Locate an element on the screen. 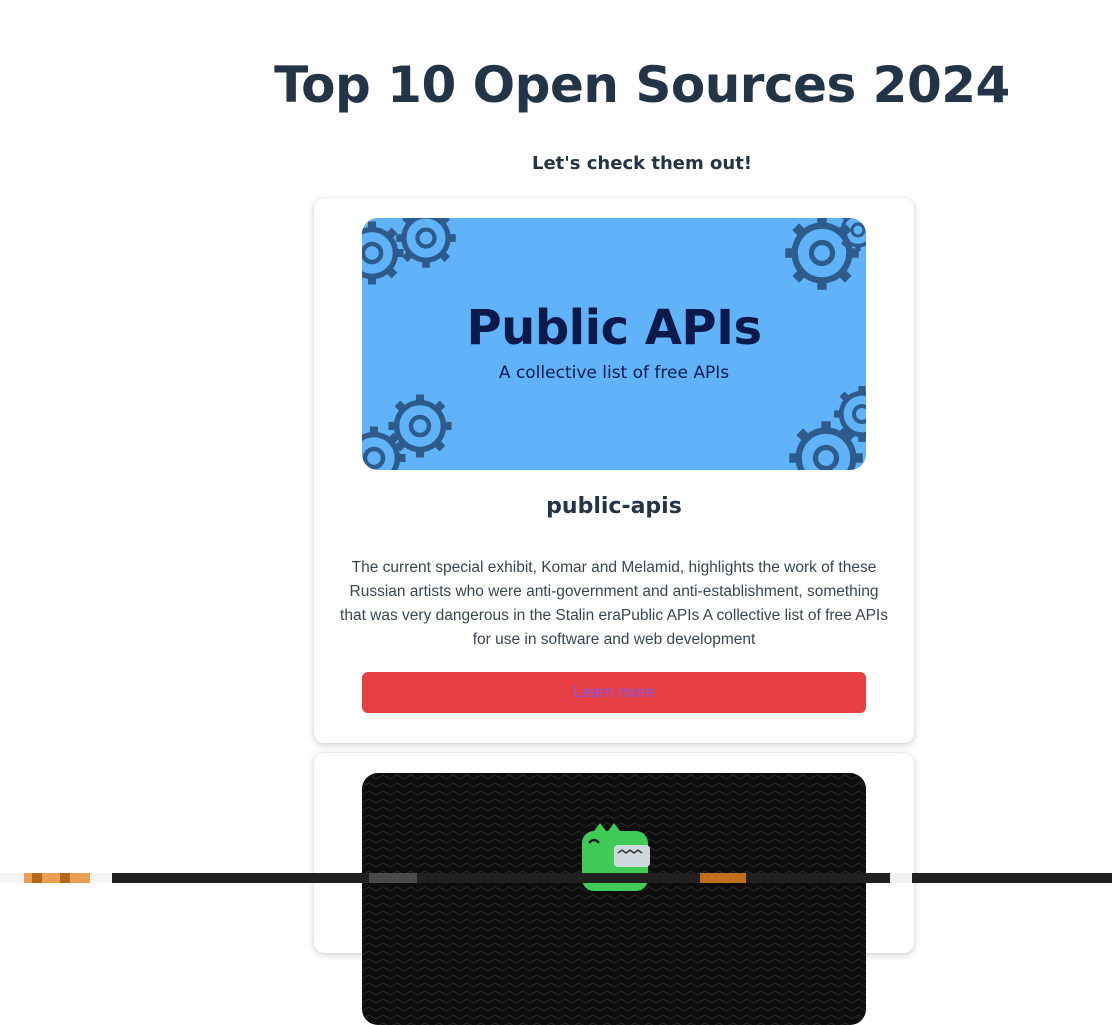 This screenshot has height=1025, width=1112. green-dinosaur-mascot-icon is located at coordinates (614, 899).